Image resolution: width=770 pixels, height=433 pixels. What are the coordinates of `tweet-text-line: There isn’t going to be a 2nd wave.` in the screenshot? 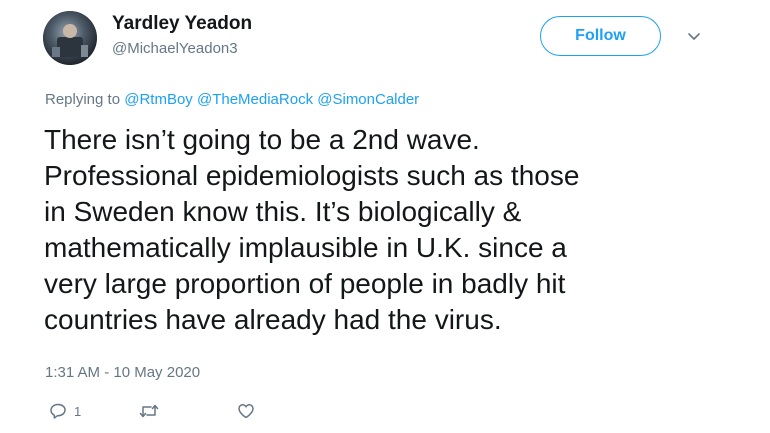 It's located at (262, 139).